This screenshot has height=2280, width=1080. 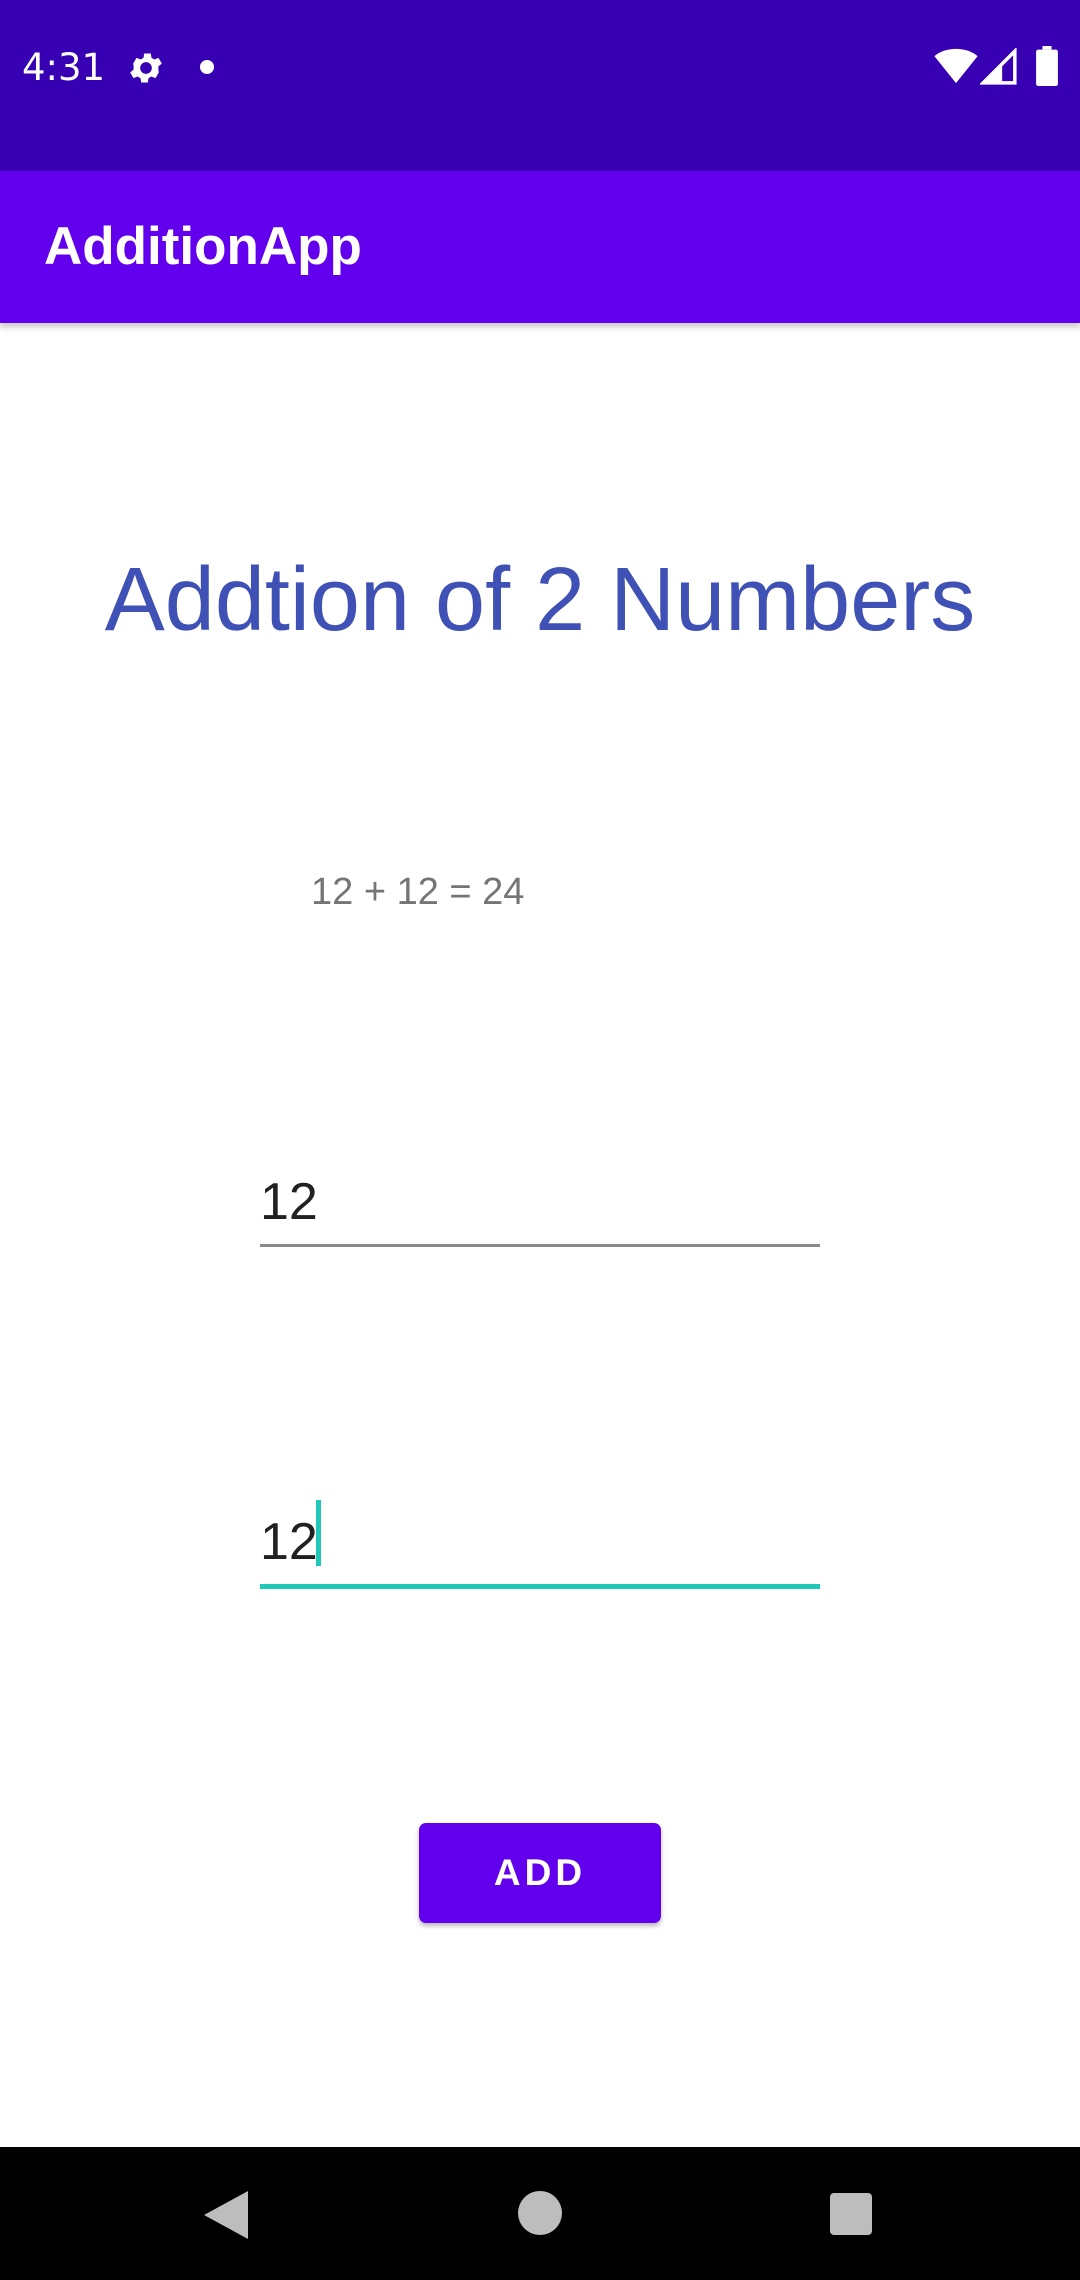 I want to click on page-heading: Addtion of 2 Numbers, so click(x=540, y=600).